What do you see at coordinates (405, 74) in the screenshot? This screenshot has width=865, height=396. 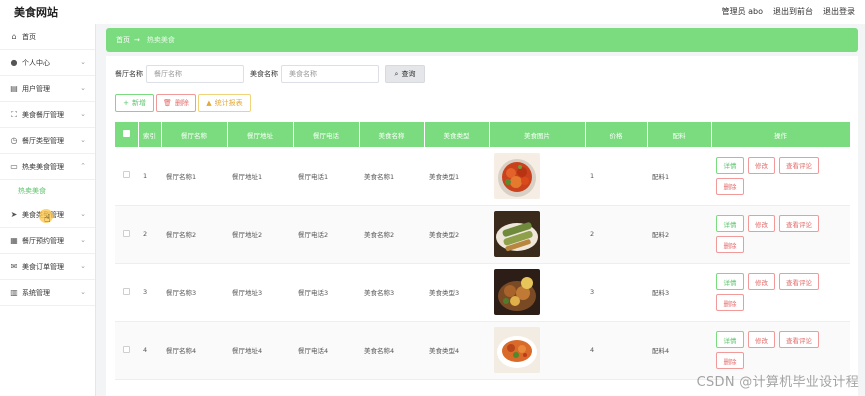 I see `search-button: ⌕ 查询` at bounding box center [405, 74].